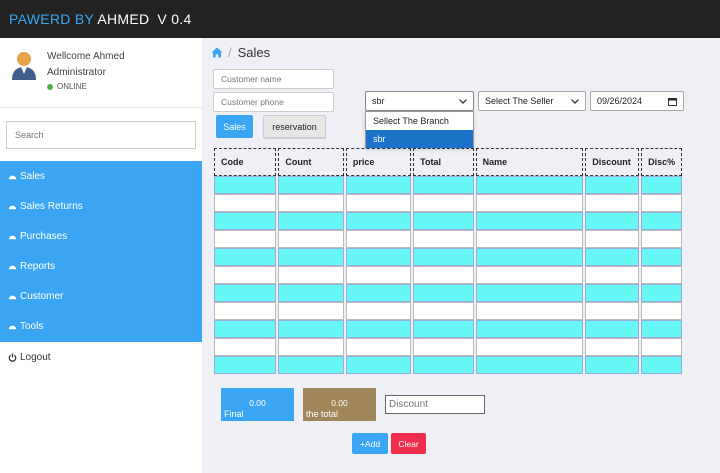  Describe the element at coordinates (101, 206) in the screenshot. I see `sidebar-item-sales-returns: Sales Returns` at that location.